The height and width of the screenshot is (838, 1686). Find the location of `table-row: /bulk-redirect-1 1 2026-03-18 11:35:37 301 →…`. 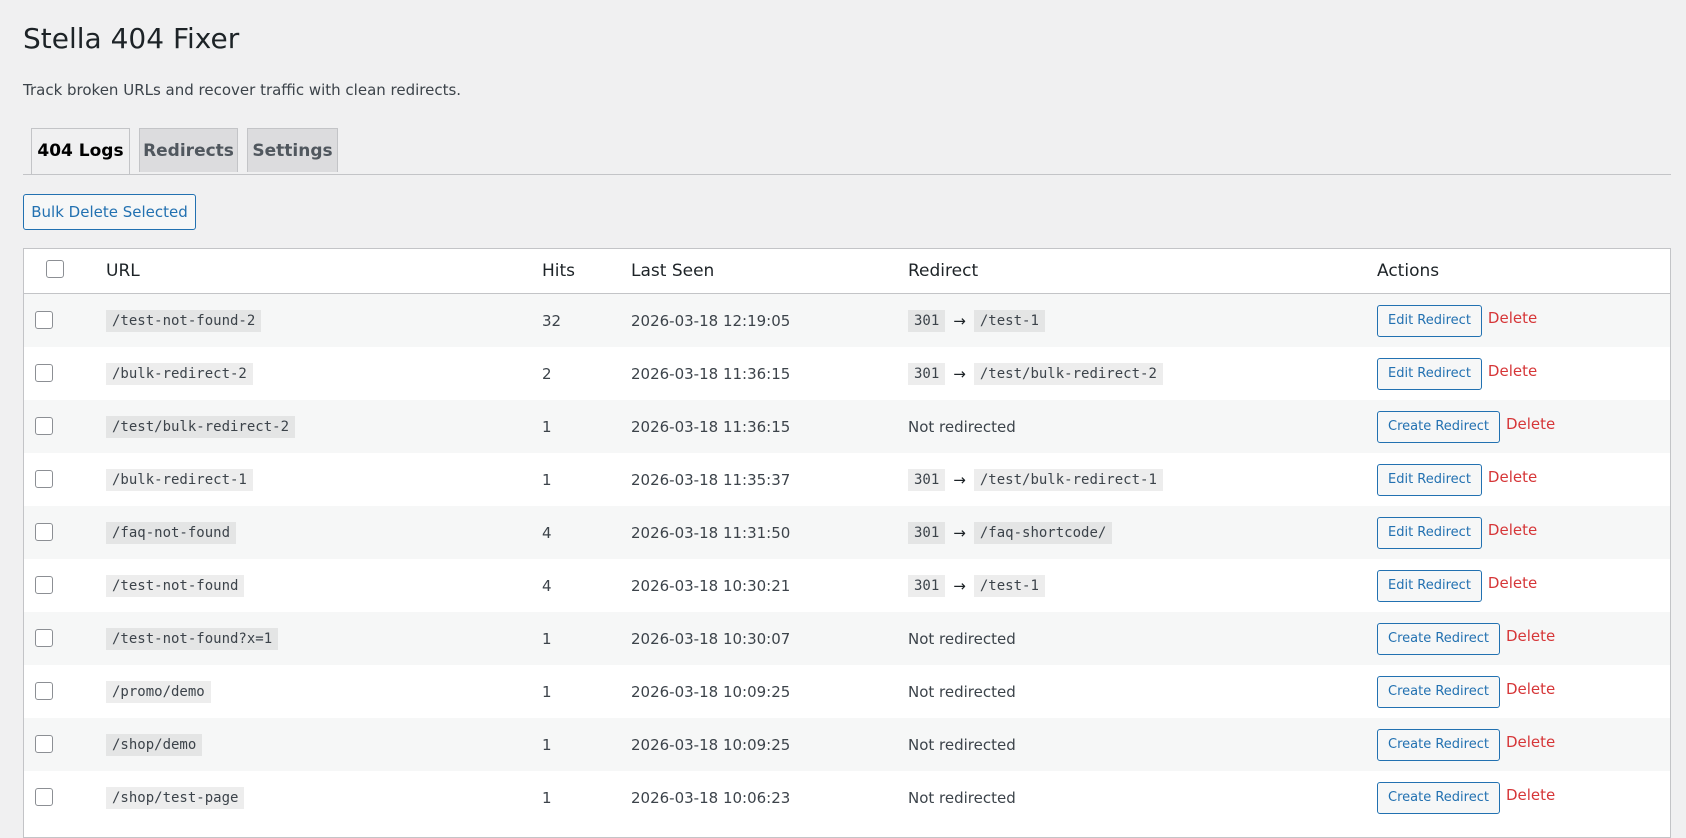

table-row: /bulk-redirect-1 1 2026-03-18 11:35:37 301 →… is located at coordinates (847, 479).